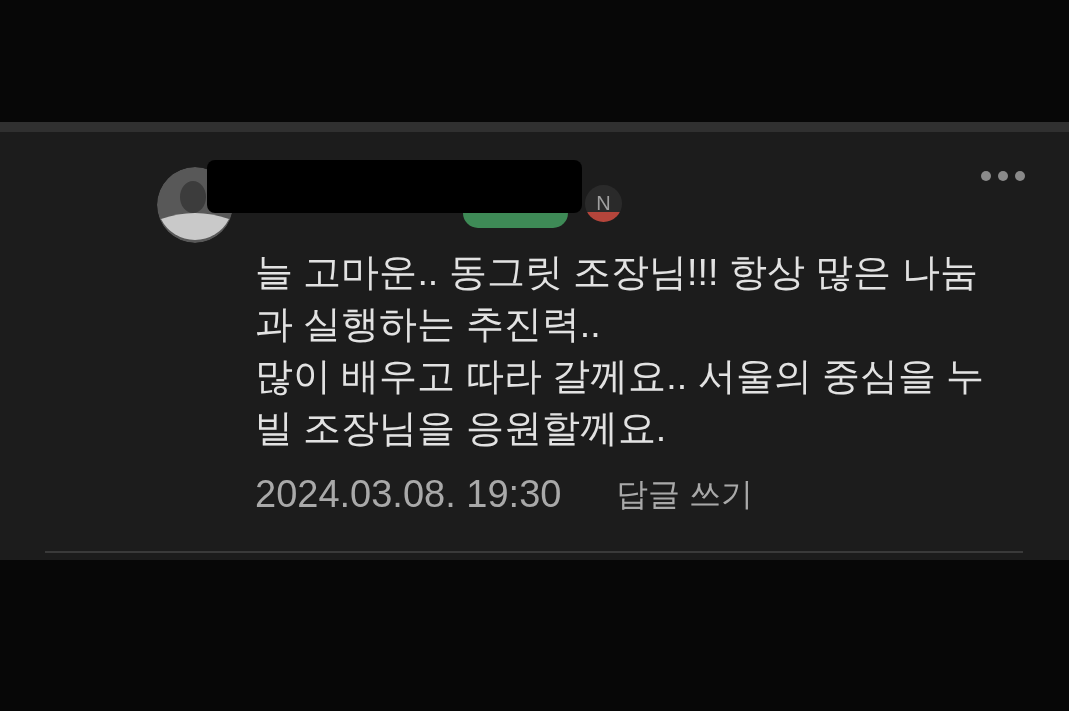 The image size is (1069, 711). I want to click on new-badge: N, so click(603, 203).